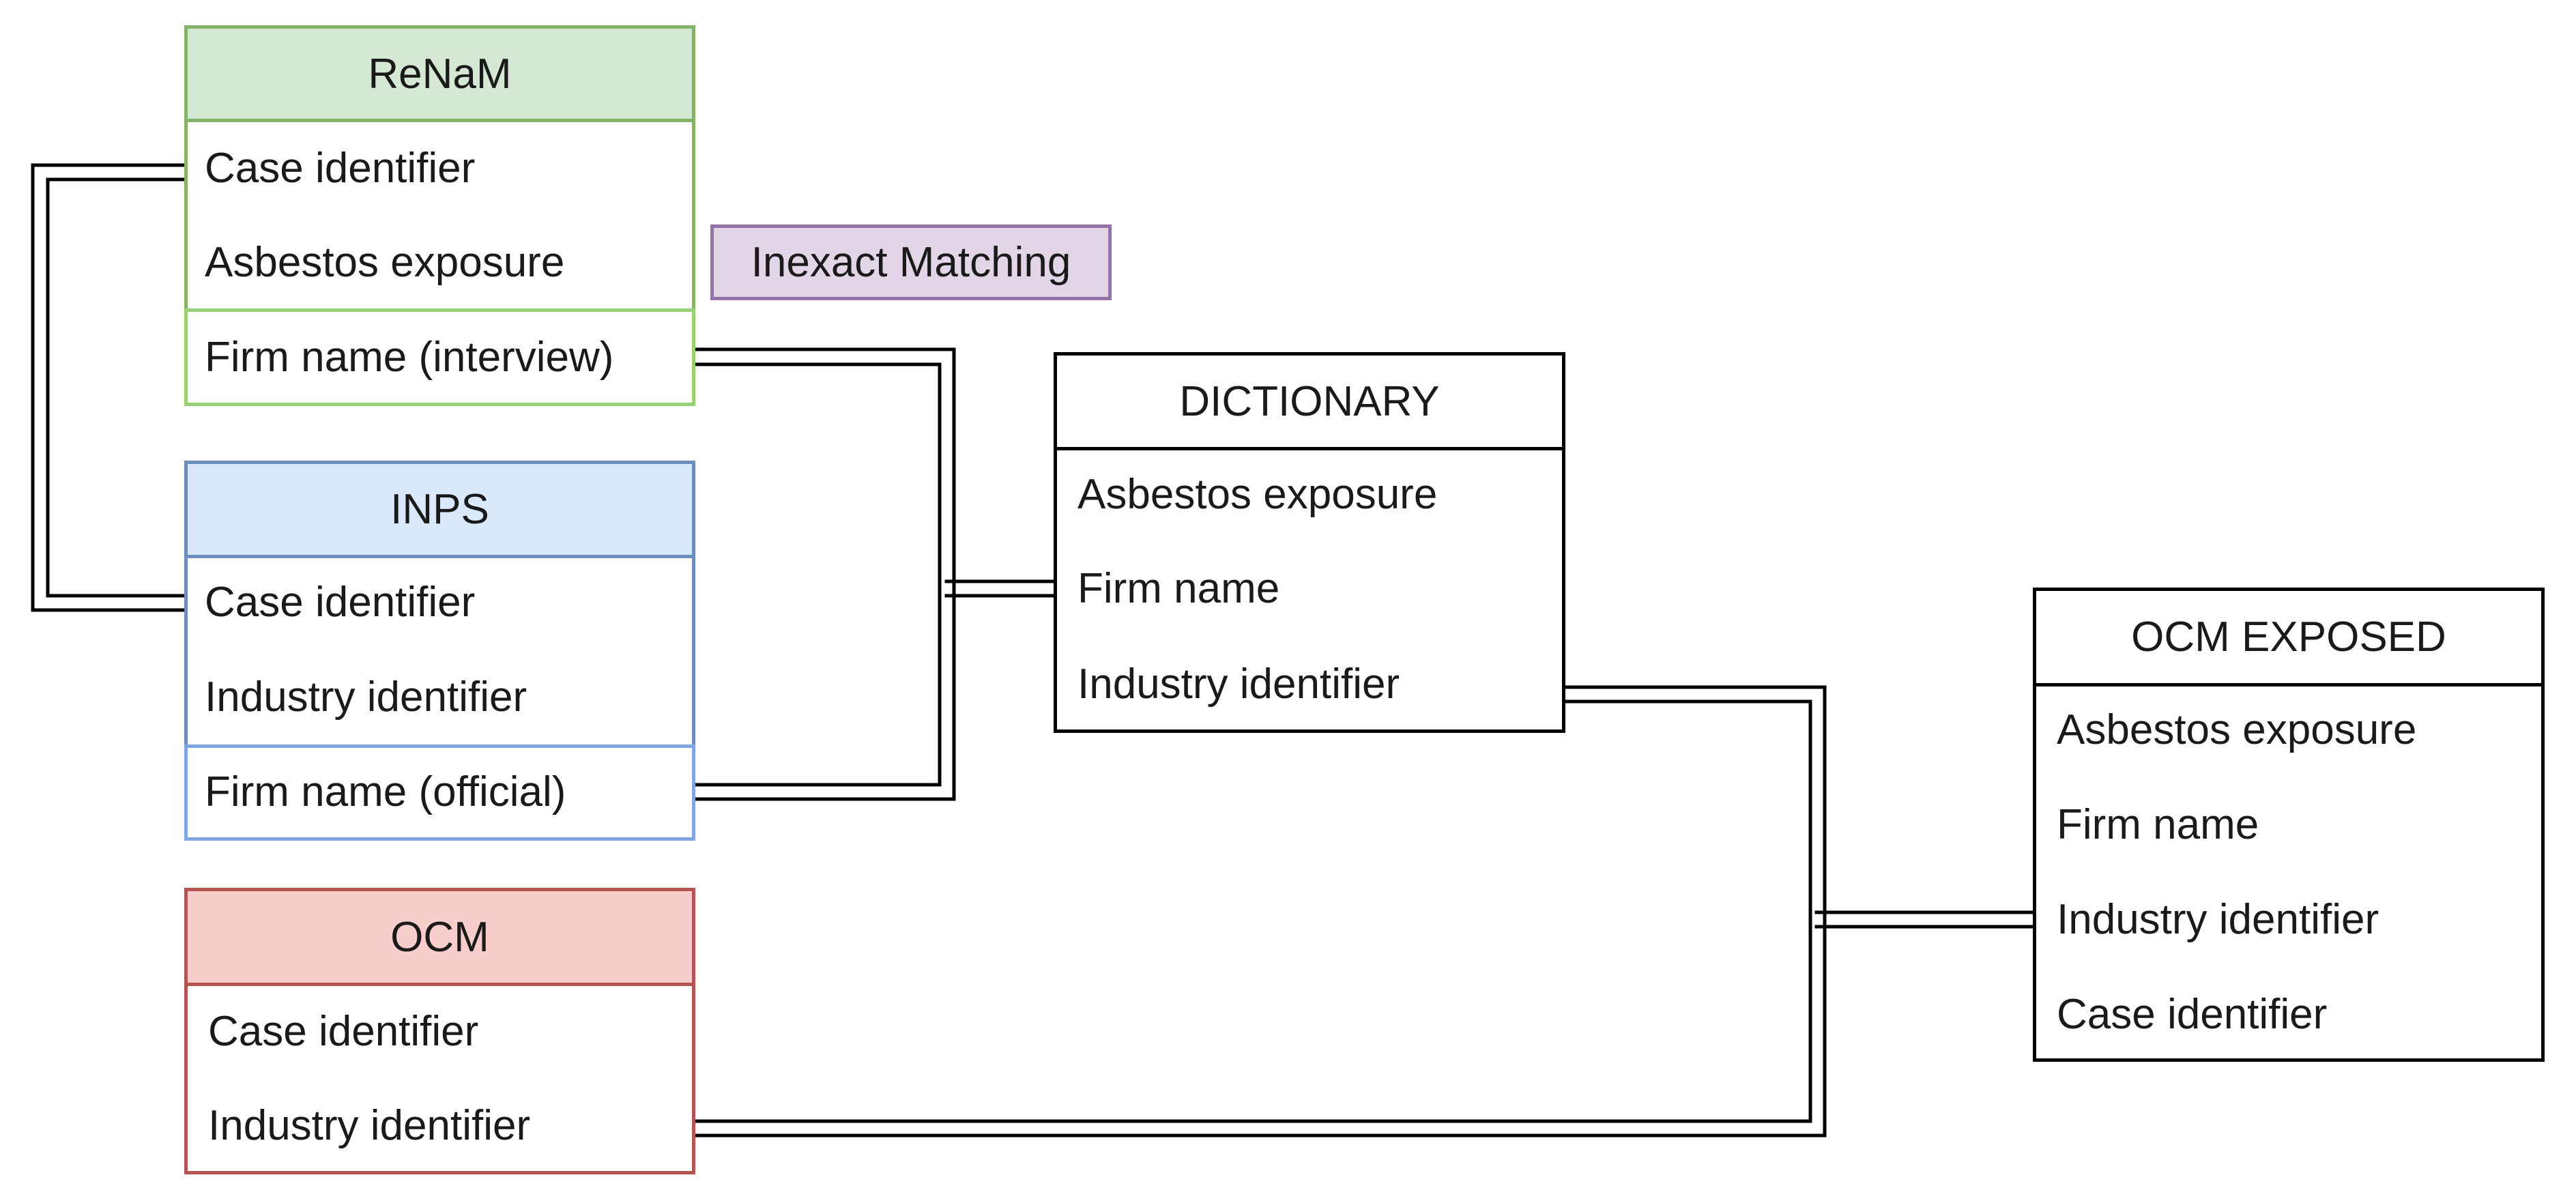 This screenshot has height=1201, width=2576. Describe the element at coordinates (439, 937) in the screenshot. I see `entity-title: OCM` at that location.